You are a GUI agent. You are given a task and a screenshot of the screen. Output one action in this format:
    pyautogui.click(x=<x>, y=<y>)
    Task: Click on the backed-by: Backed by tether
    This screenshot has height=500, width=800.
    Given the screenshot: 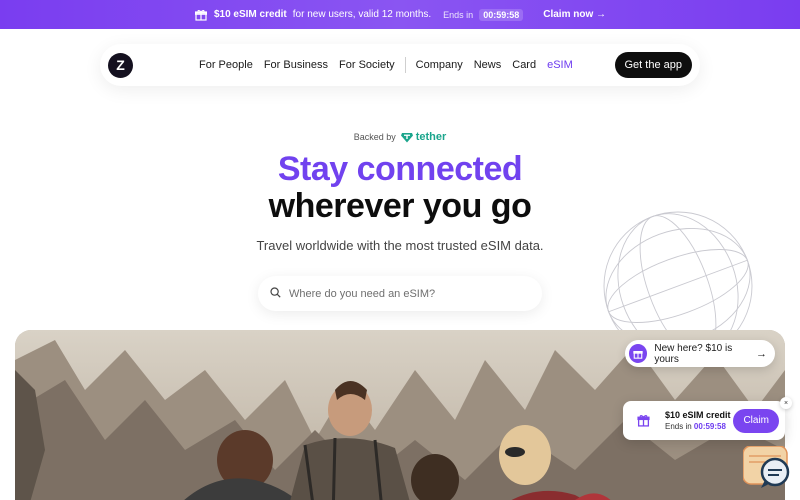 What is the action you would take?
    pyautogui.click(x=400, y=137)
    